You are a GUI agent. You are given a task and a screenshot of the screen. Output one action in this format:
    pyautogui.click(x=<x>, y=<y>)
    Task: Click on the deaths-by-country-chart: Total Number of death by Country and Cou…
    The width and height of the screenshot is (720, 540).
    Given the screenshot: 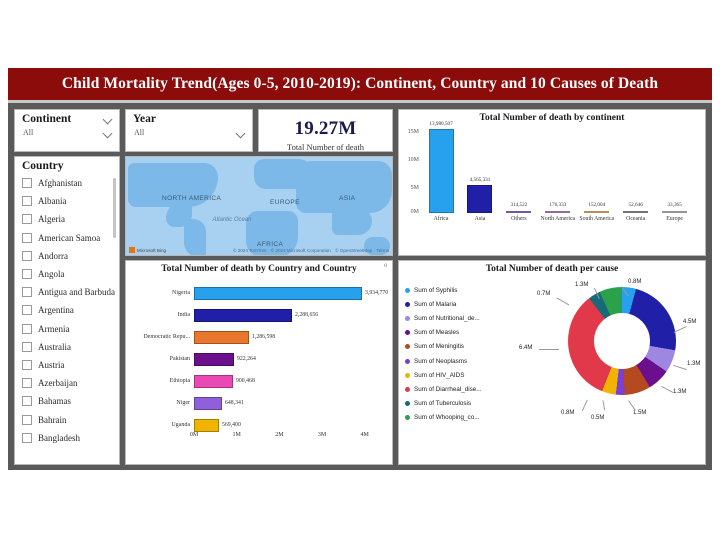 What is the action you would take?
    pyautogui.click(x=259, y=362)
    